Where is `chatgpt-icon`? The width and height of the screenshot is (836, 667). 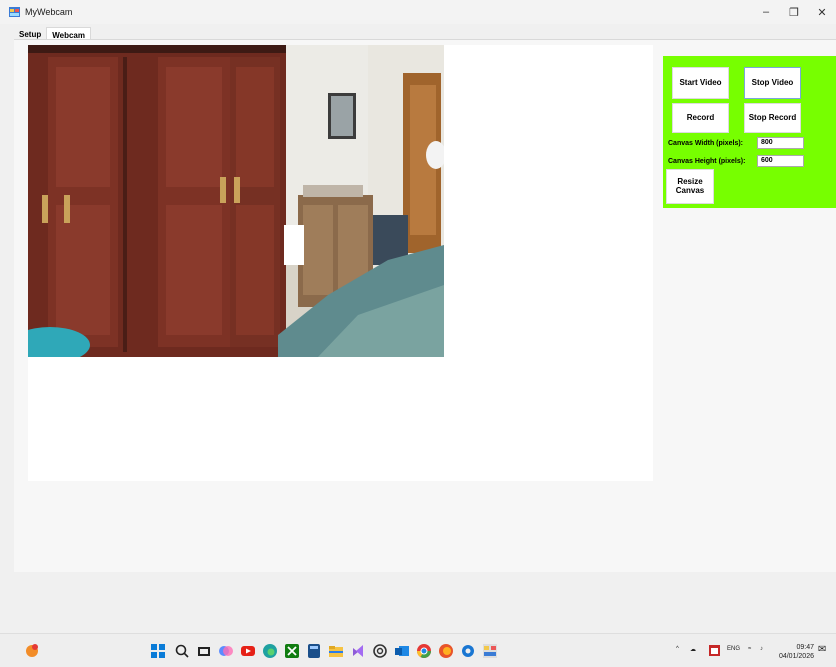
chatgpt-icon is located at coordinates (380, 651).